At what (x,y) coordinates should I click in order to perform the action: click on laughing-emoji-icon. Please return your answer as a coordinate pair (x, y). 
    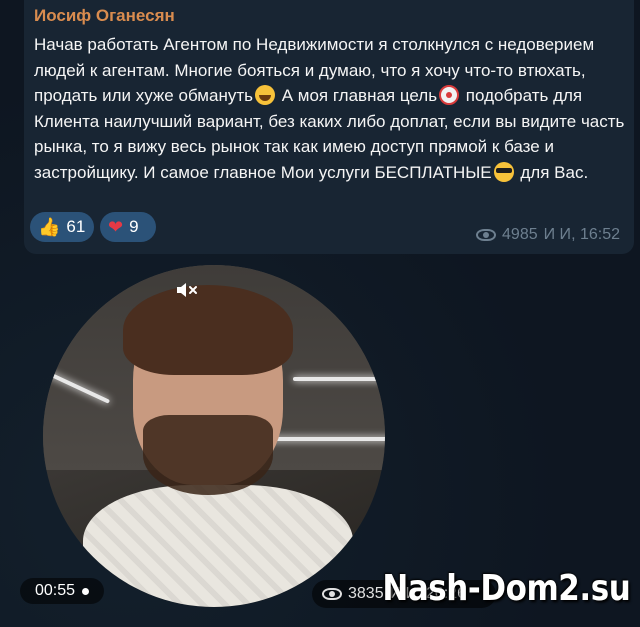
    Looking at the image, I should click on (264, 95).